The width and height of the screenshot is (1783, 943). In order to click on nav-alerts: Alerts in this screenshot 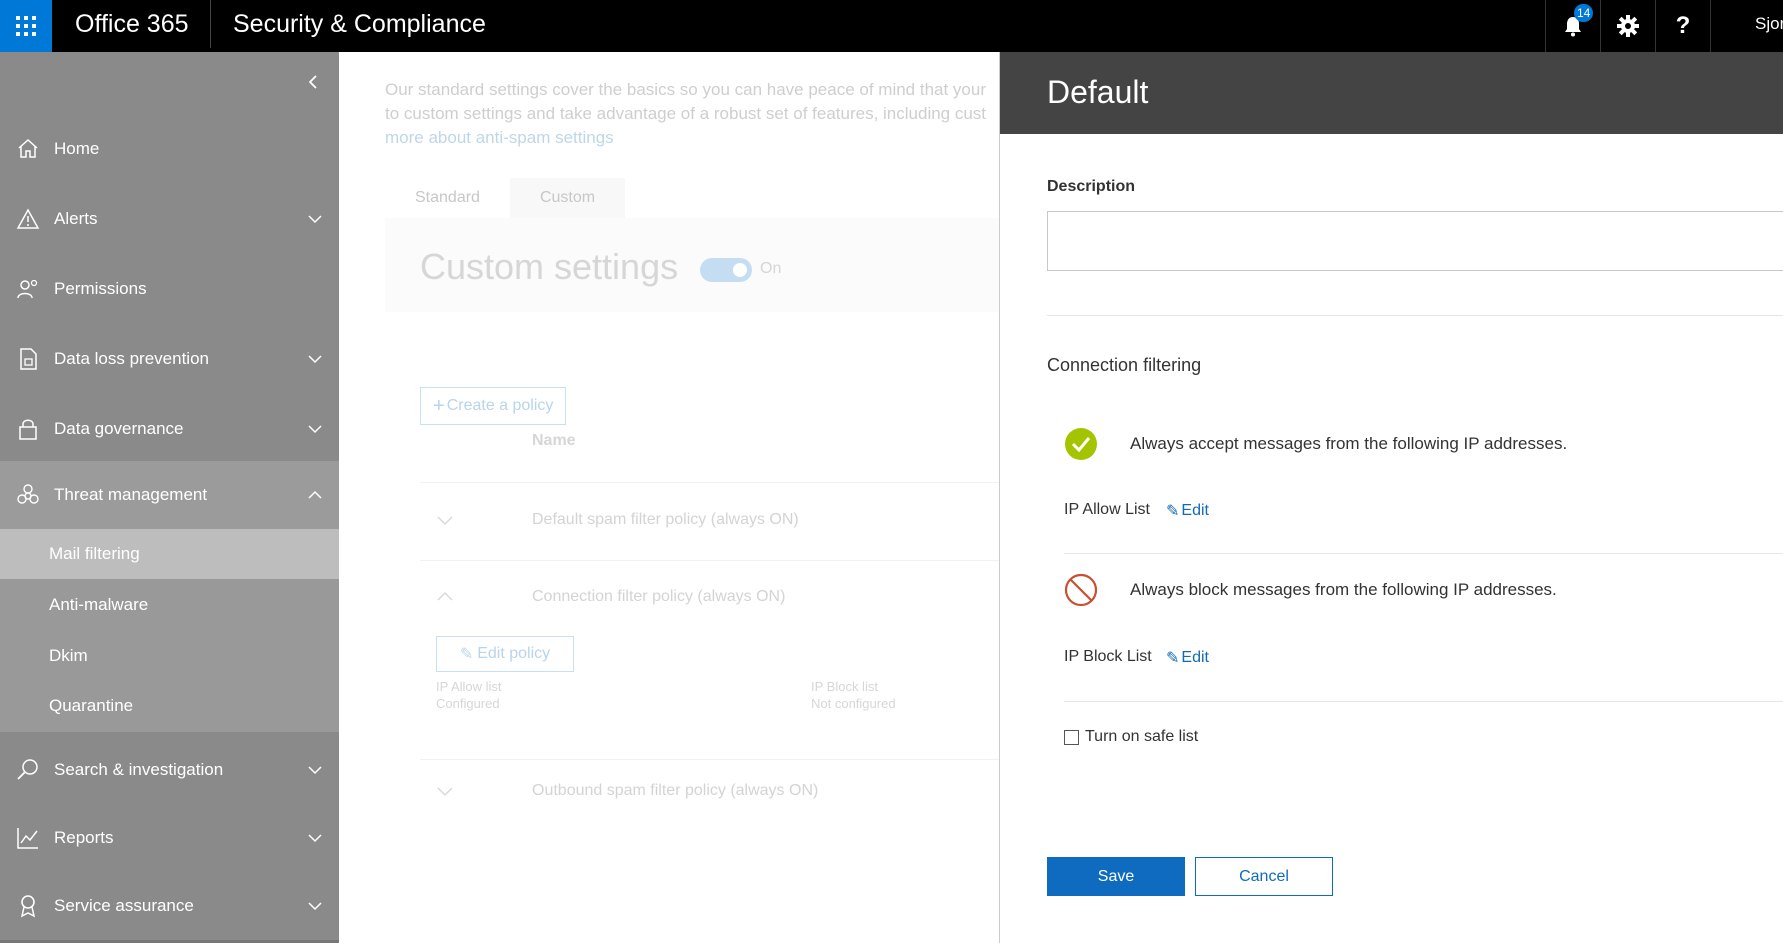, I will do `click(169, 219)`.